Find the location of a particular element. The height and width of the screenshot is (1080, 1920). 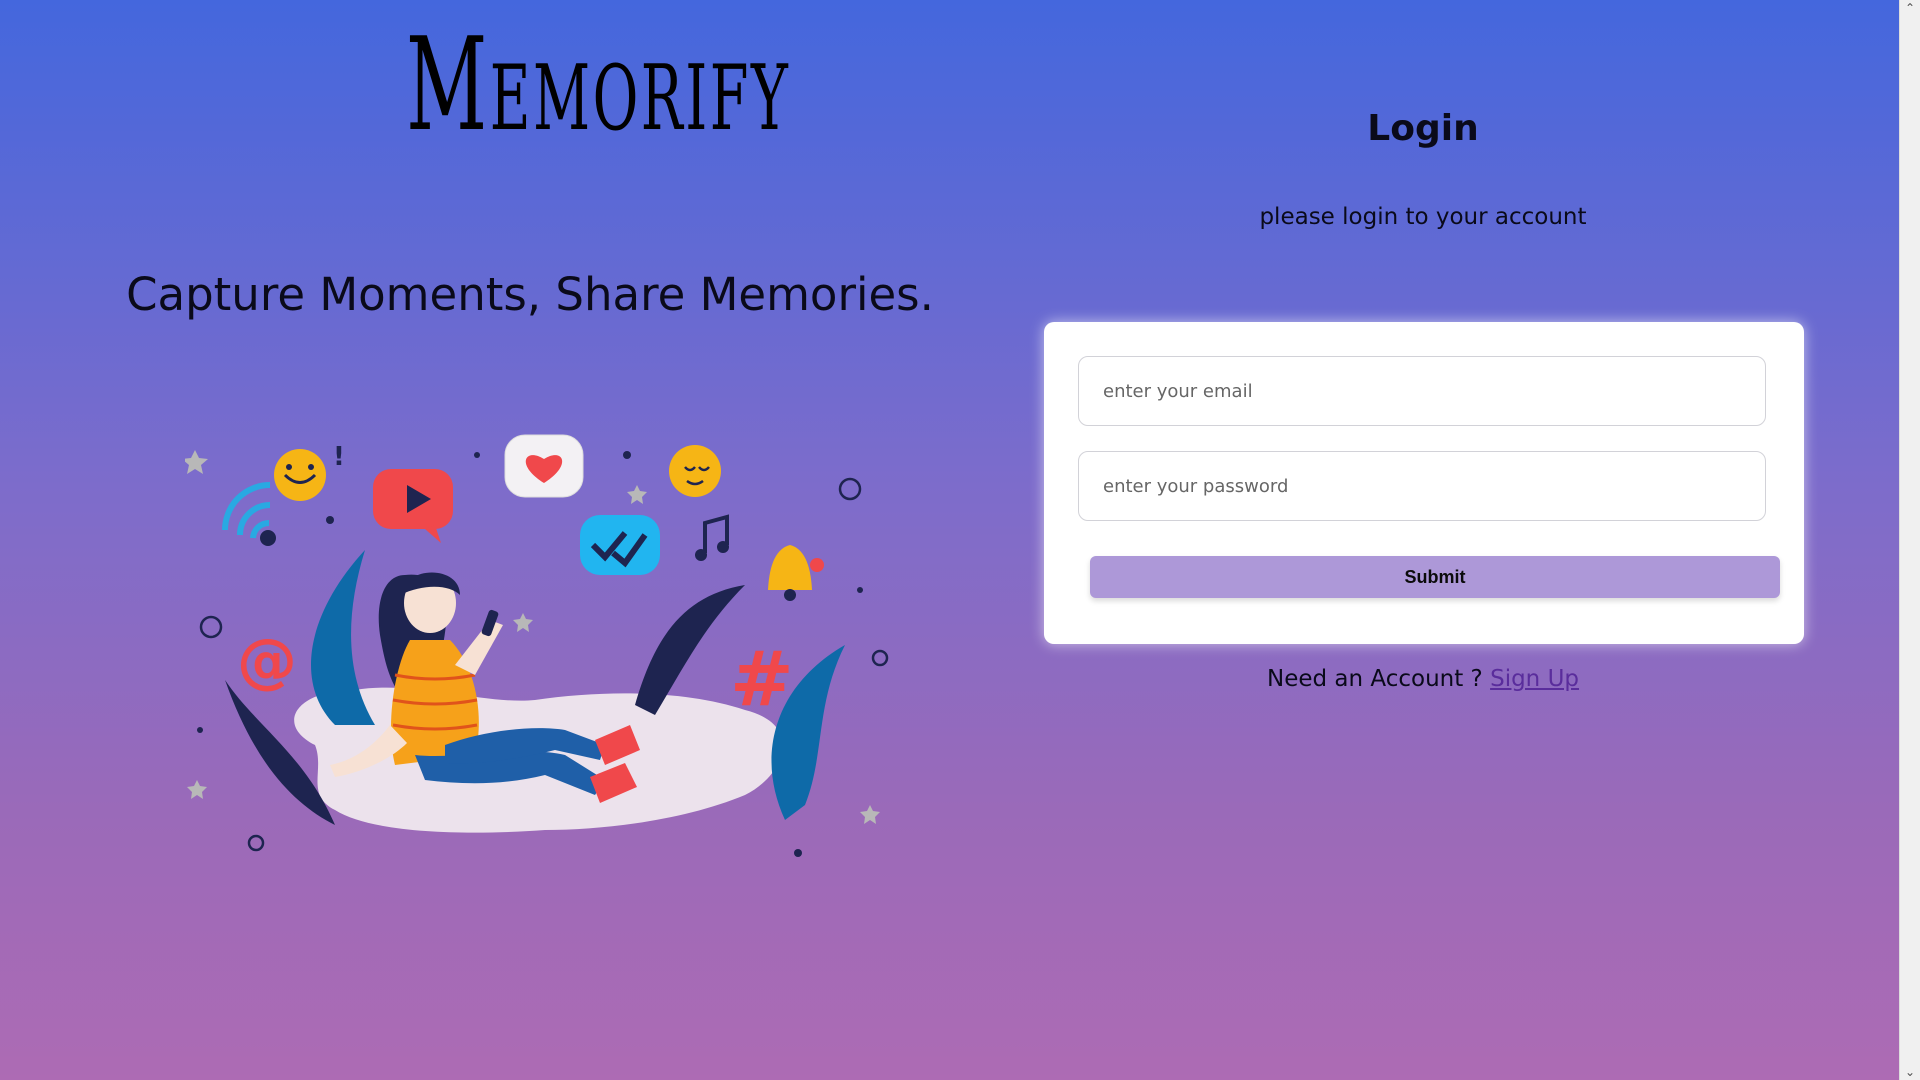

heart-bubble-icon is located at coordinates (544, 466).